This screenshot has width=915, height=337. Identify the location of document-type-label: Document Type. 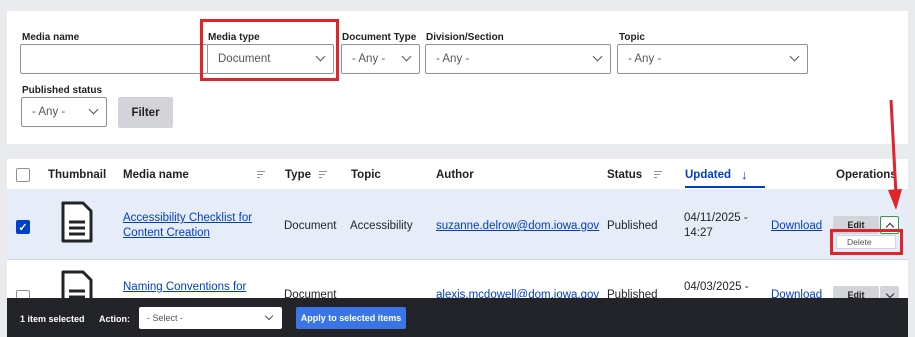
(379, 37).